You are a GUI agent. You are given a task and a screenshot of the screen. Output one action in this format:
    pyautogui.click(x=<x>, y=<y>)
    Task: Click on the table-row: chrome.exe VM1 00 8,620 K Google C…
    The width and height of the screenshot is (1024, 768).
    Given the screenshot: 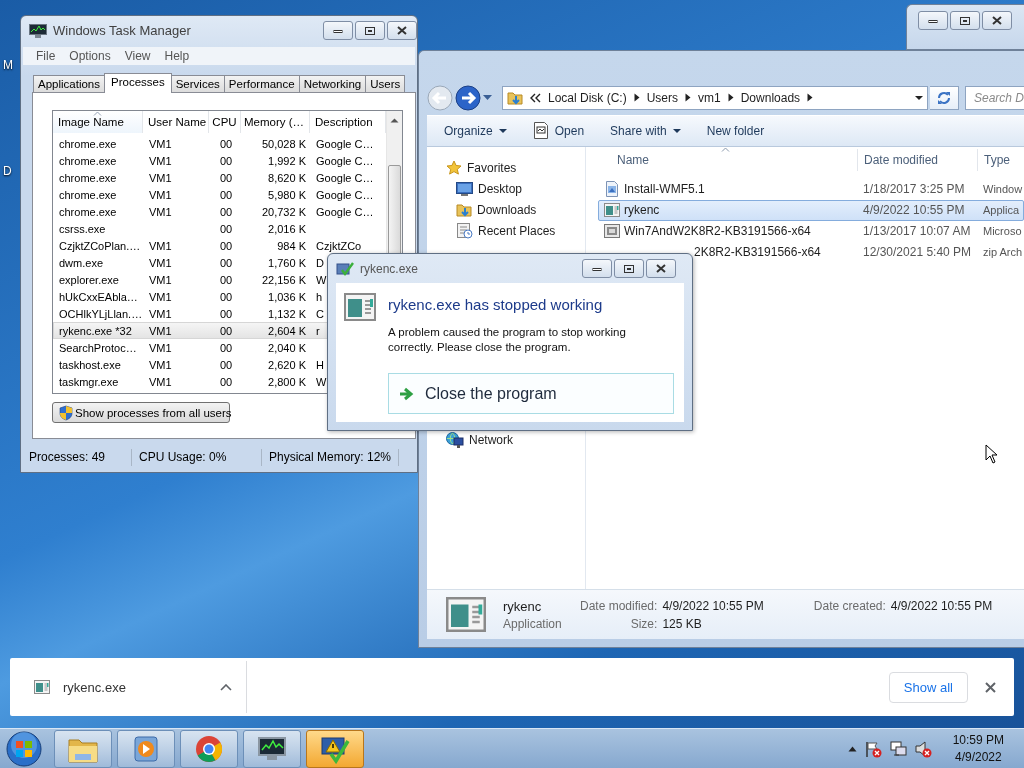 What is the action you would take?
    pyautogui.click(x=219, y=177)
    